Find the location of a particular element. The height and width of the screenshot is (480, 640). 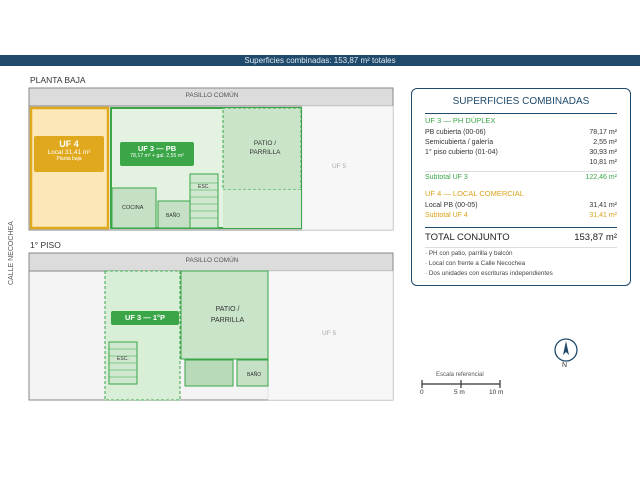

p1-room-area is located at coordinates (209, 373).